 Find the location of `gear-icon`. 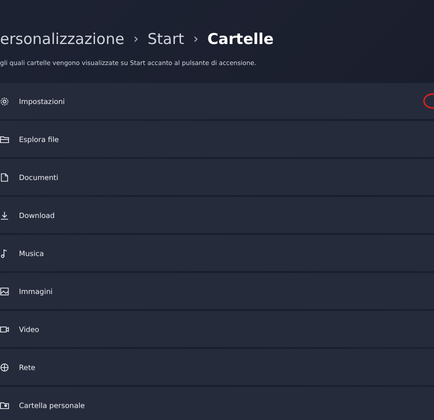

gear-icon is located at coordinates (4, 101).